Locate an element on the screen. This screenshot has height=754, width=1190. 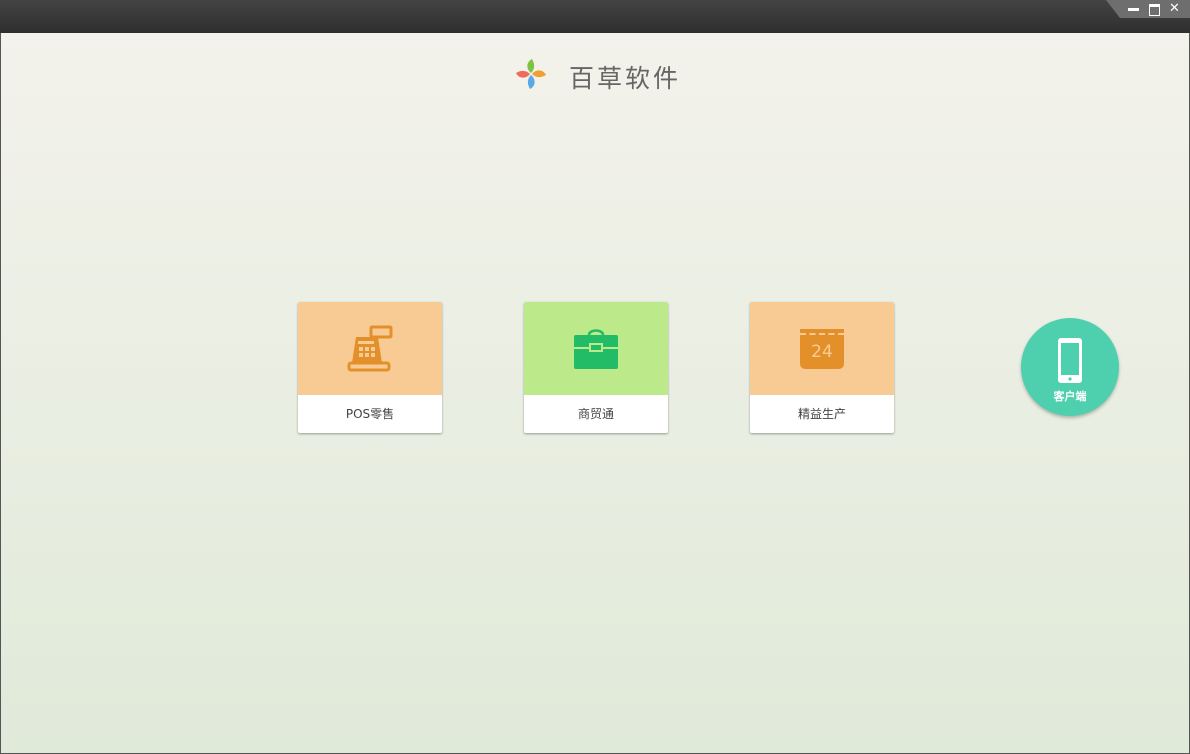
briefcase-icon is located at coordinates (596, 348).